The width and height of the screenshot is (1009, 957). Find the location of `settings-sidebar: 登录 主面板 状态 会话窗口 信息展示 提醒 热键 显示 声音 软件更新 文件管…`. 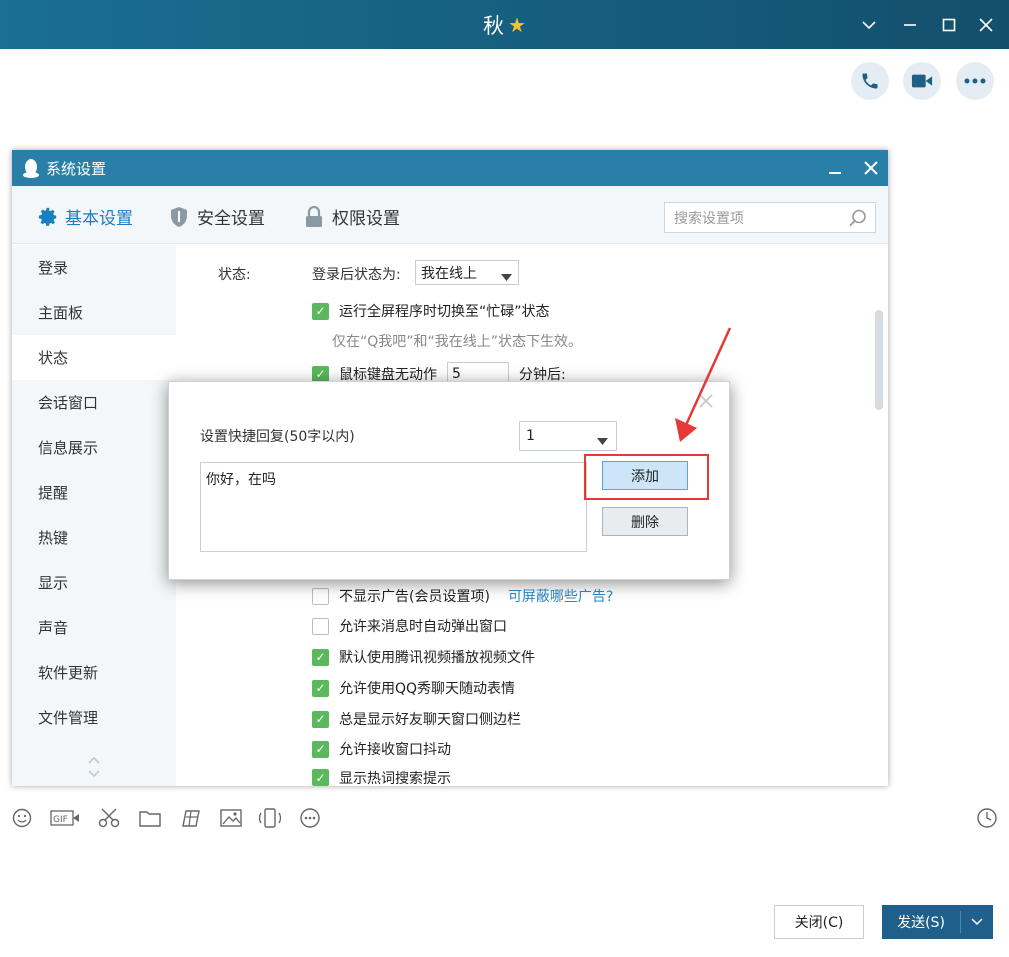

settings-sidebar: 登录 主面板 状态 会话窗口 信息展示 提醒 热键 显示 声音 软件更新 文件管… is located at coordinates (94, 515).